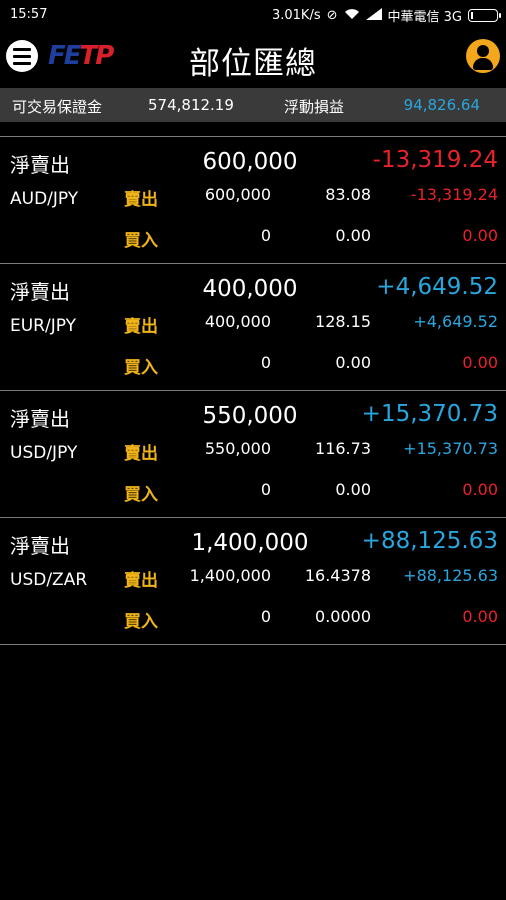 Image resolution: width=506 pixels, height=900 pixels. Describe the element at coordinates (437, 287) in the screenshot. I see `net-pl: +4,649.52` at that location.